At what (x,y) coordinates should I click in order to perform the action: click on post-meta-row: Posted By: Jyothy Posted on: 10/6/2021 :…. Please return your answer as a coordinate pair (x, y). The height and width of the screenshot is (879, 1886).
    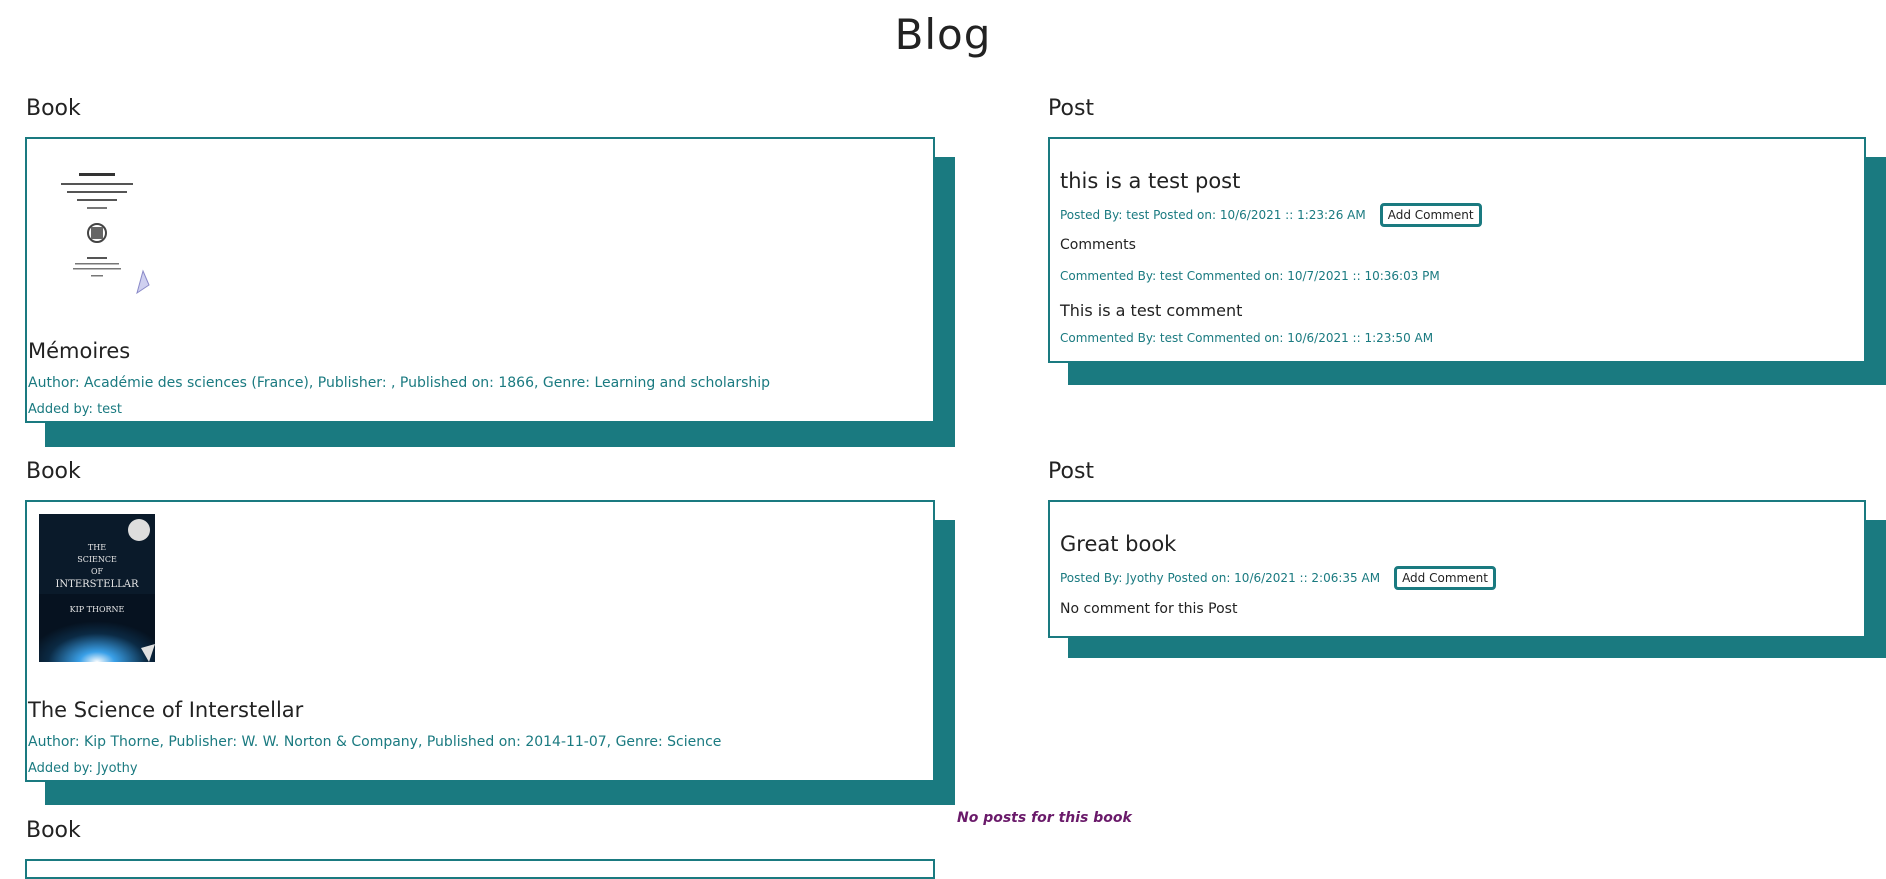
    Looking at the image, I should click on (1278, 578).